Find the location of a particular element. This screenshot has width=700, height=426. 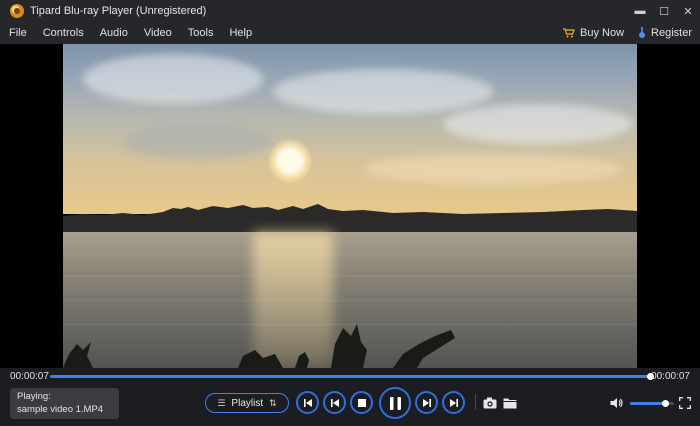

key-icon is located at coordinates (642, 33).